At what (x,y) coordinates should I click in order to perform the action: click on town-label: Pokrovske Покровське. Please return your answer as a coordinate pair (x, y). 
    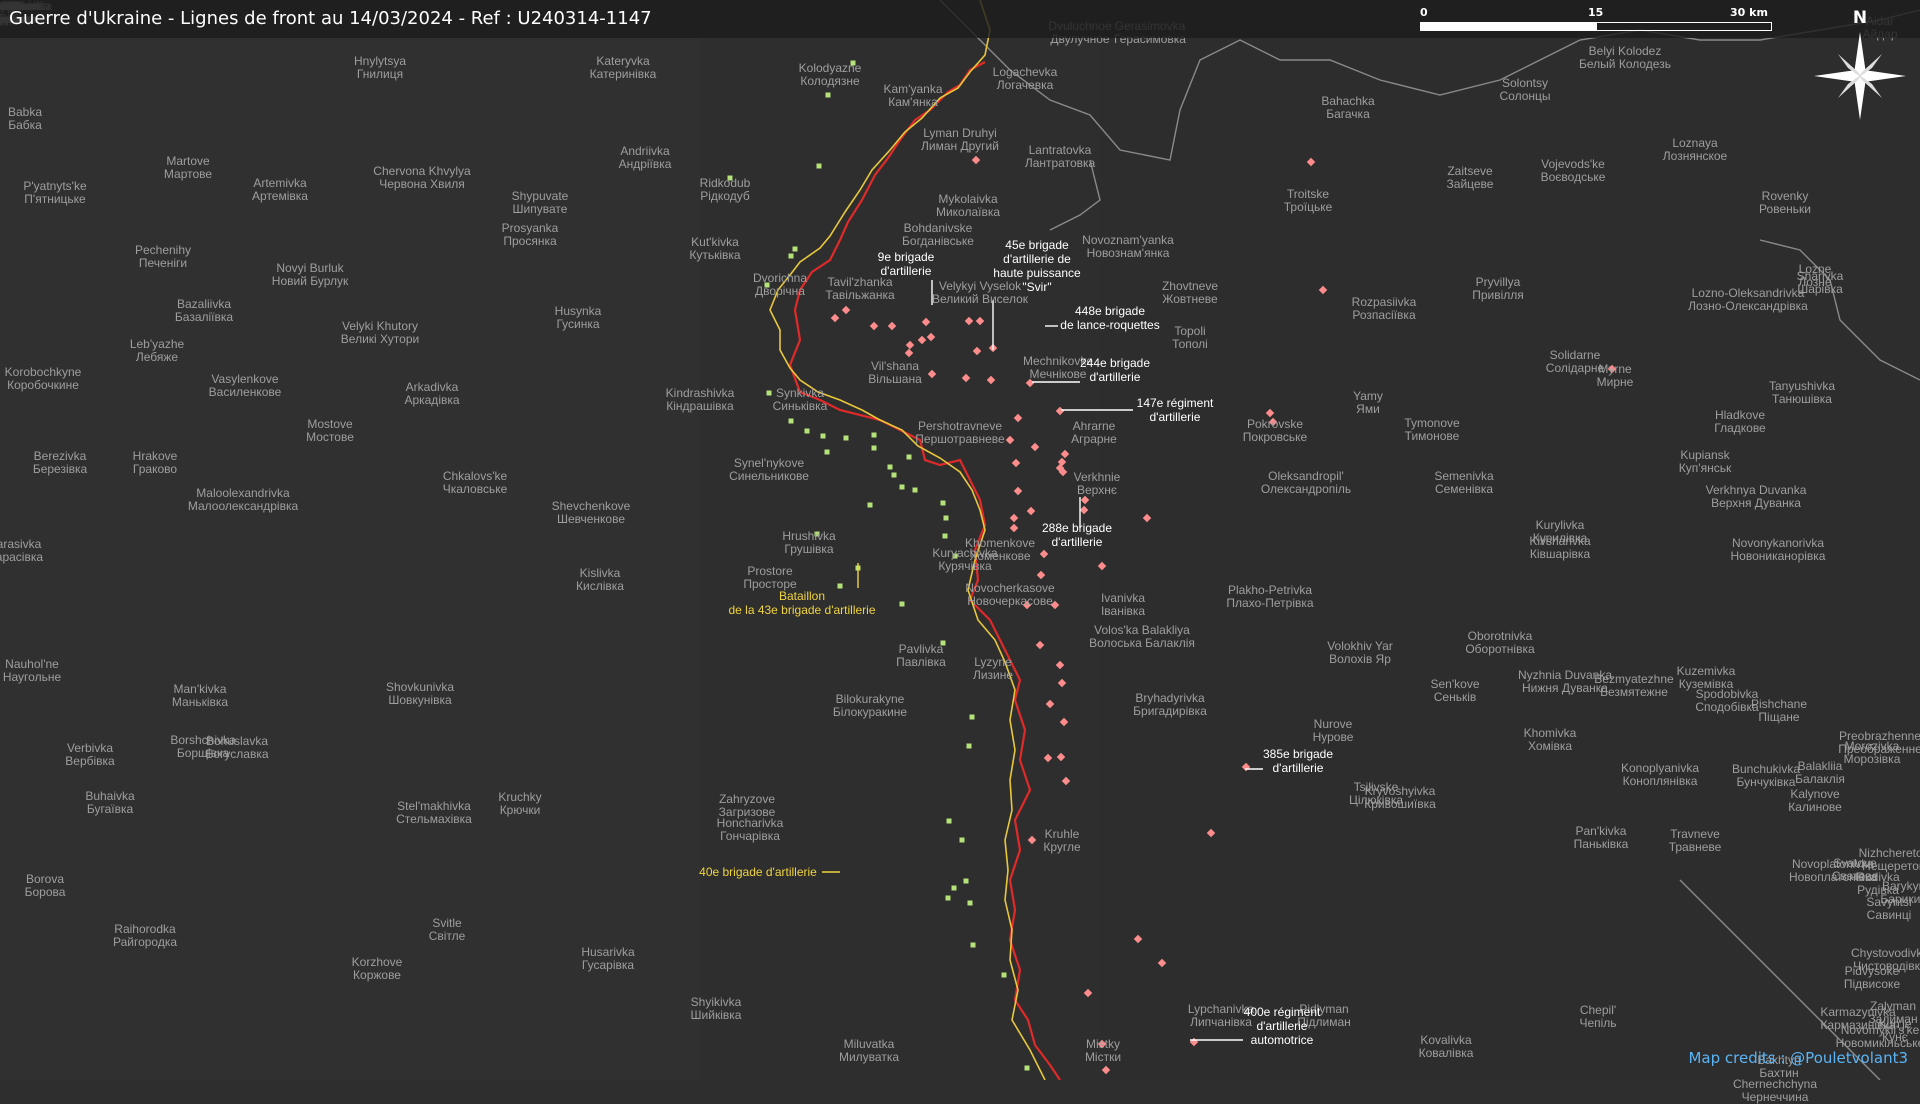
    Looking at the image, I should click on (1275, 431).